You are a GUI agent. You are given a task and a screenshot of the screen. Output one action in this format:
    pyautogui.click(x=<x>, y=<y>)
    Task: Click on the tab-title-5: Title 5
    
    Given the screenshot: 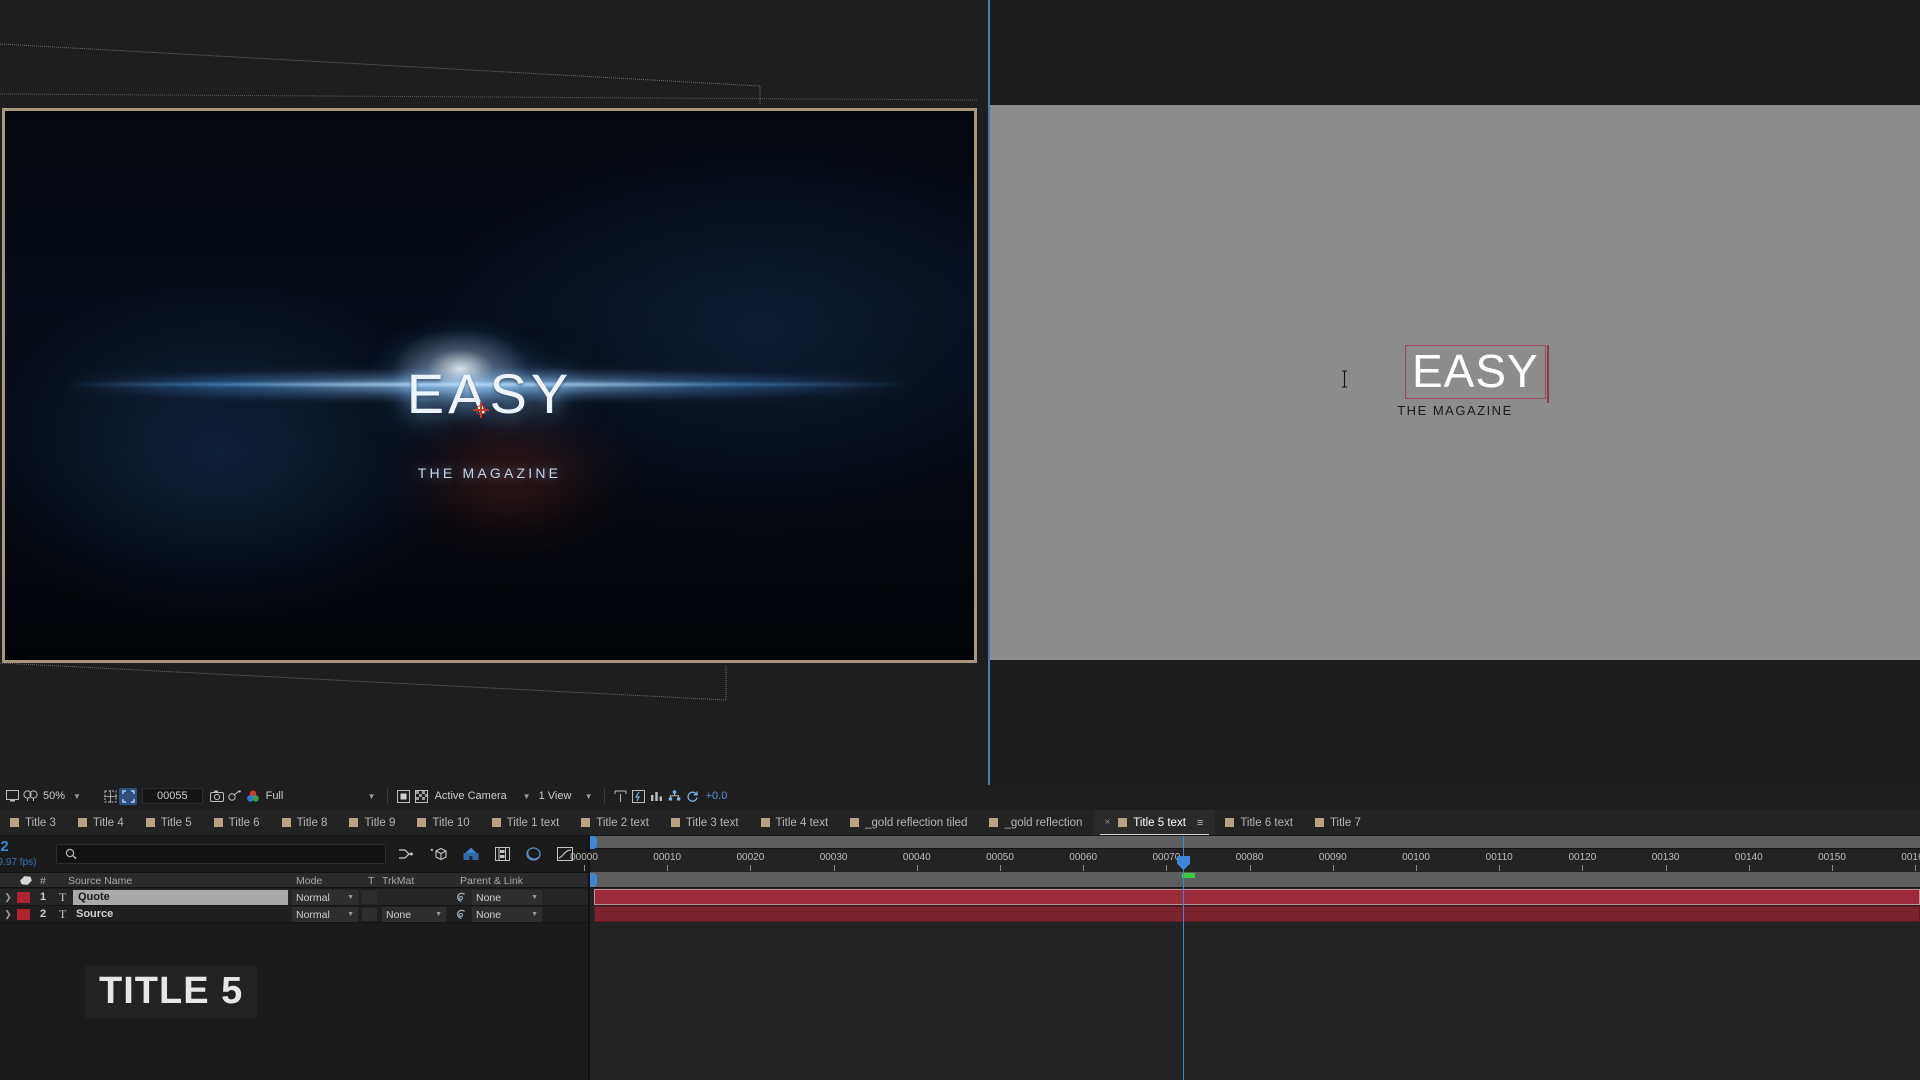 What is the action you would take?
    pyautogui.click(x=170, y=822)
    